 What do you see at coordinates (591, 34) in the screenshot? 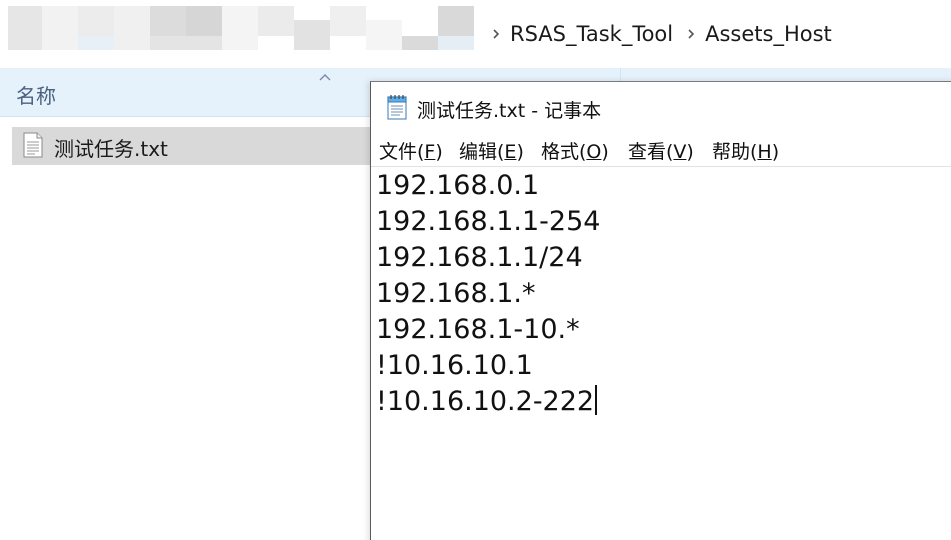
I see `breadcrumb-item-rsas-task-tool: RSAS_Task_Tool` at bounding box center [591, 34].